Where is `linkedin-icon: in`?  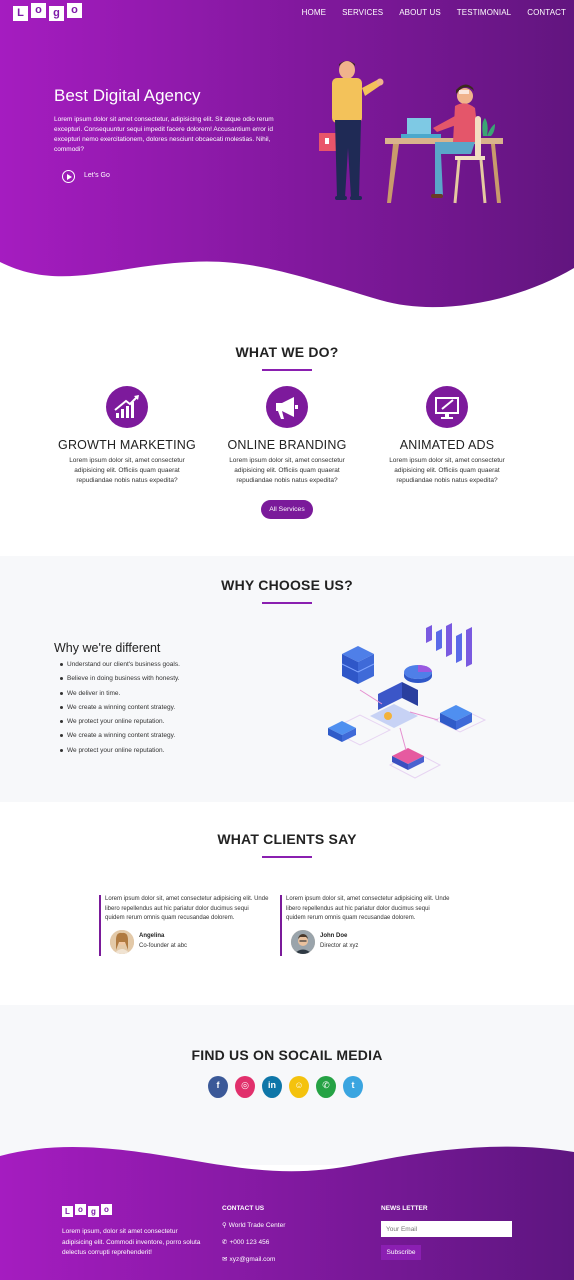
linkedin-icon: in is located at coordinates (272, 1087).